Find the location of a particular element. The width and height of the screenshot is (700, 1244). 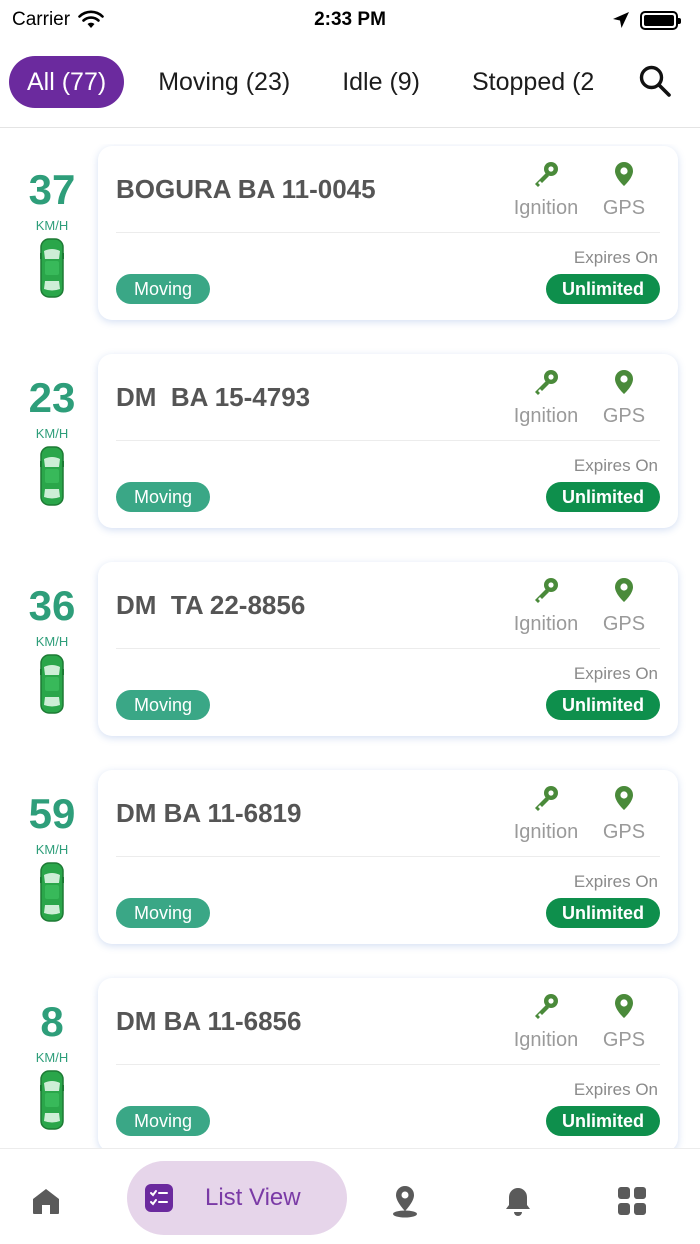

speed-indicator: 36 KM/H is located at coordinates (52, 651).